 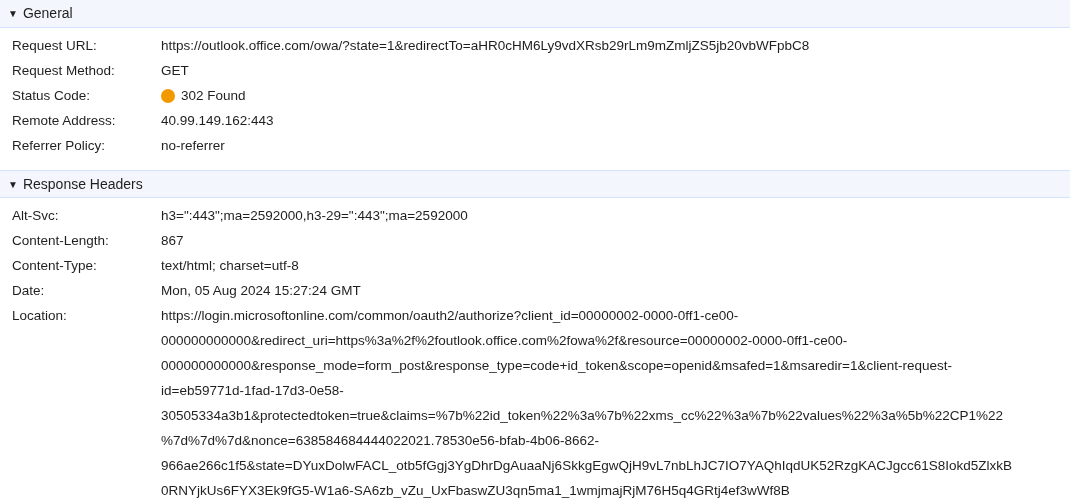 I want to click on header-value: h3=":443";ma=2592000,h3-29=":443";ma=2592000, so click(x=314, y=216).